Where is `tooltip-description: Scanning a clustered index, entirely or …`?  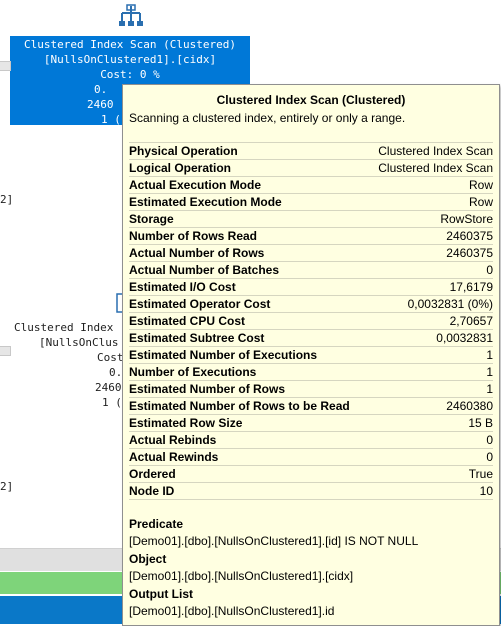 tooltip-description: Scanning a clustered index, entirely or … is located at coordinates (267, 118).